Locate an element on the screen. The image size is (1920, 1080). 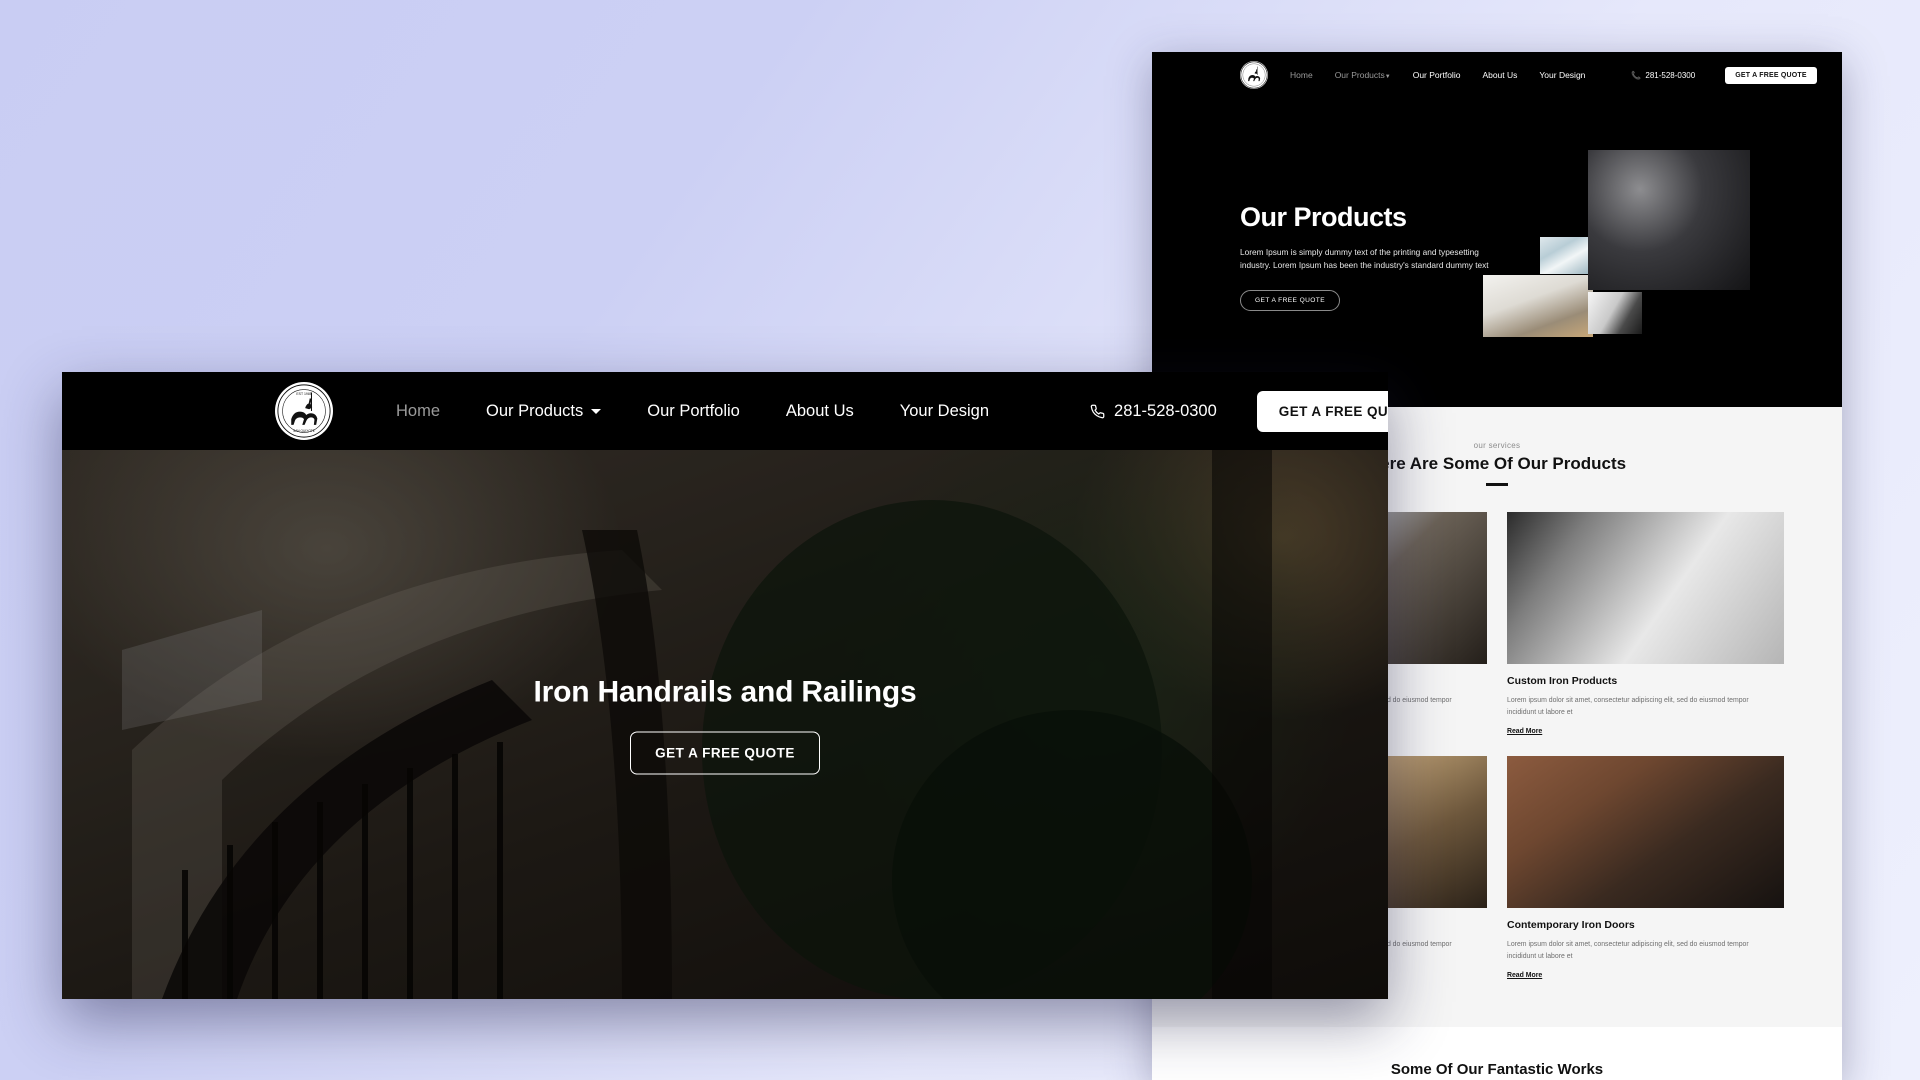
nav-item-our-products-label: Our Products is located at coordinates (535, 410).